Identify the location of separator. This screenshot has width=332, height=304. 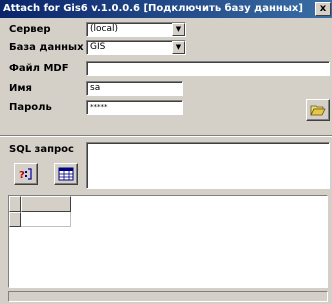
(166, 136).